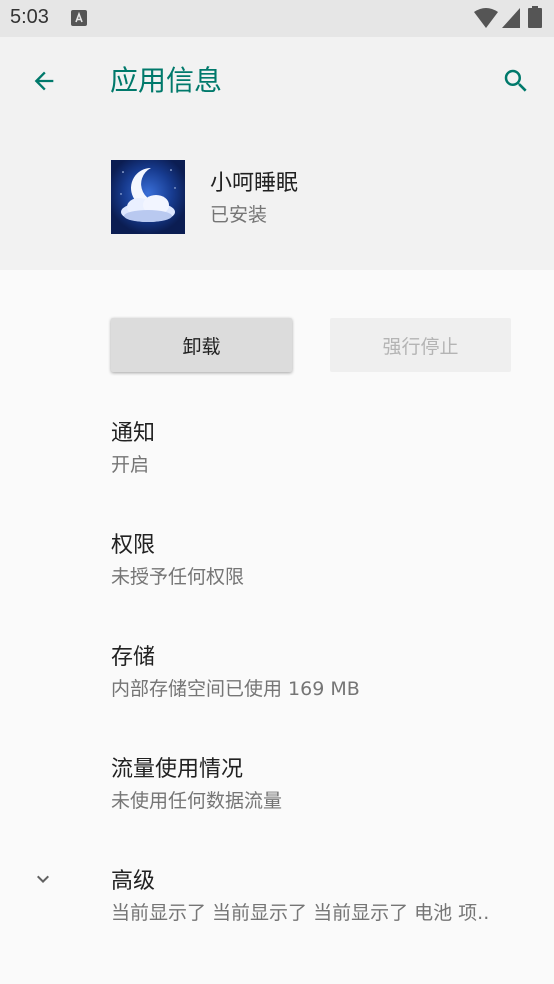  I want to click on item-title: 存储, so click(133, 657).